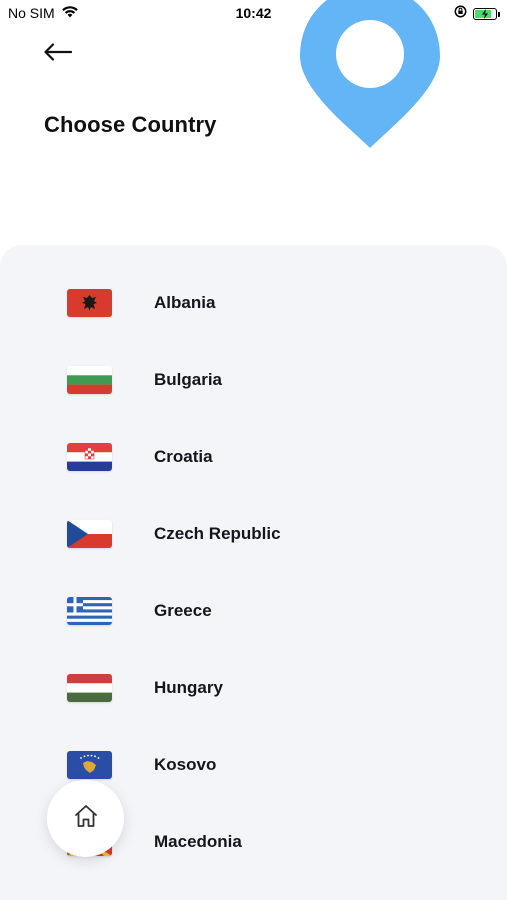  What do you see at coordinates (185, 302) in the screenshot?
I see `country-name: Albania` at bounding box center [185, 302].